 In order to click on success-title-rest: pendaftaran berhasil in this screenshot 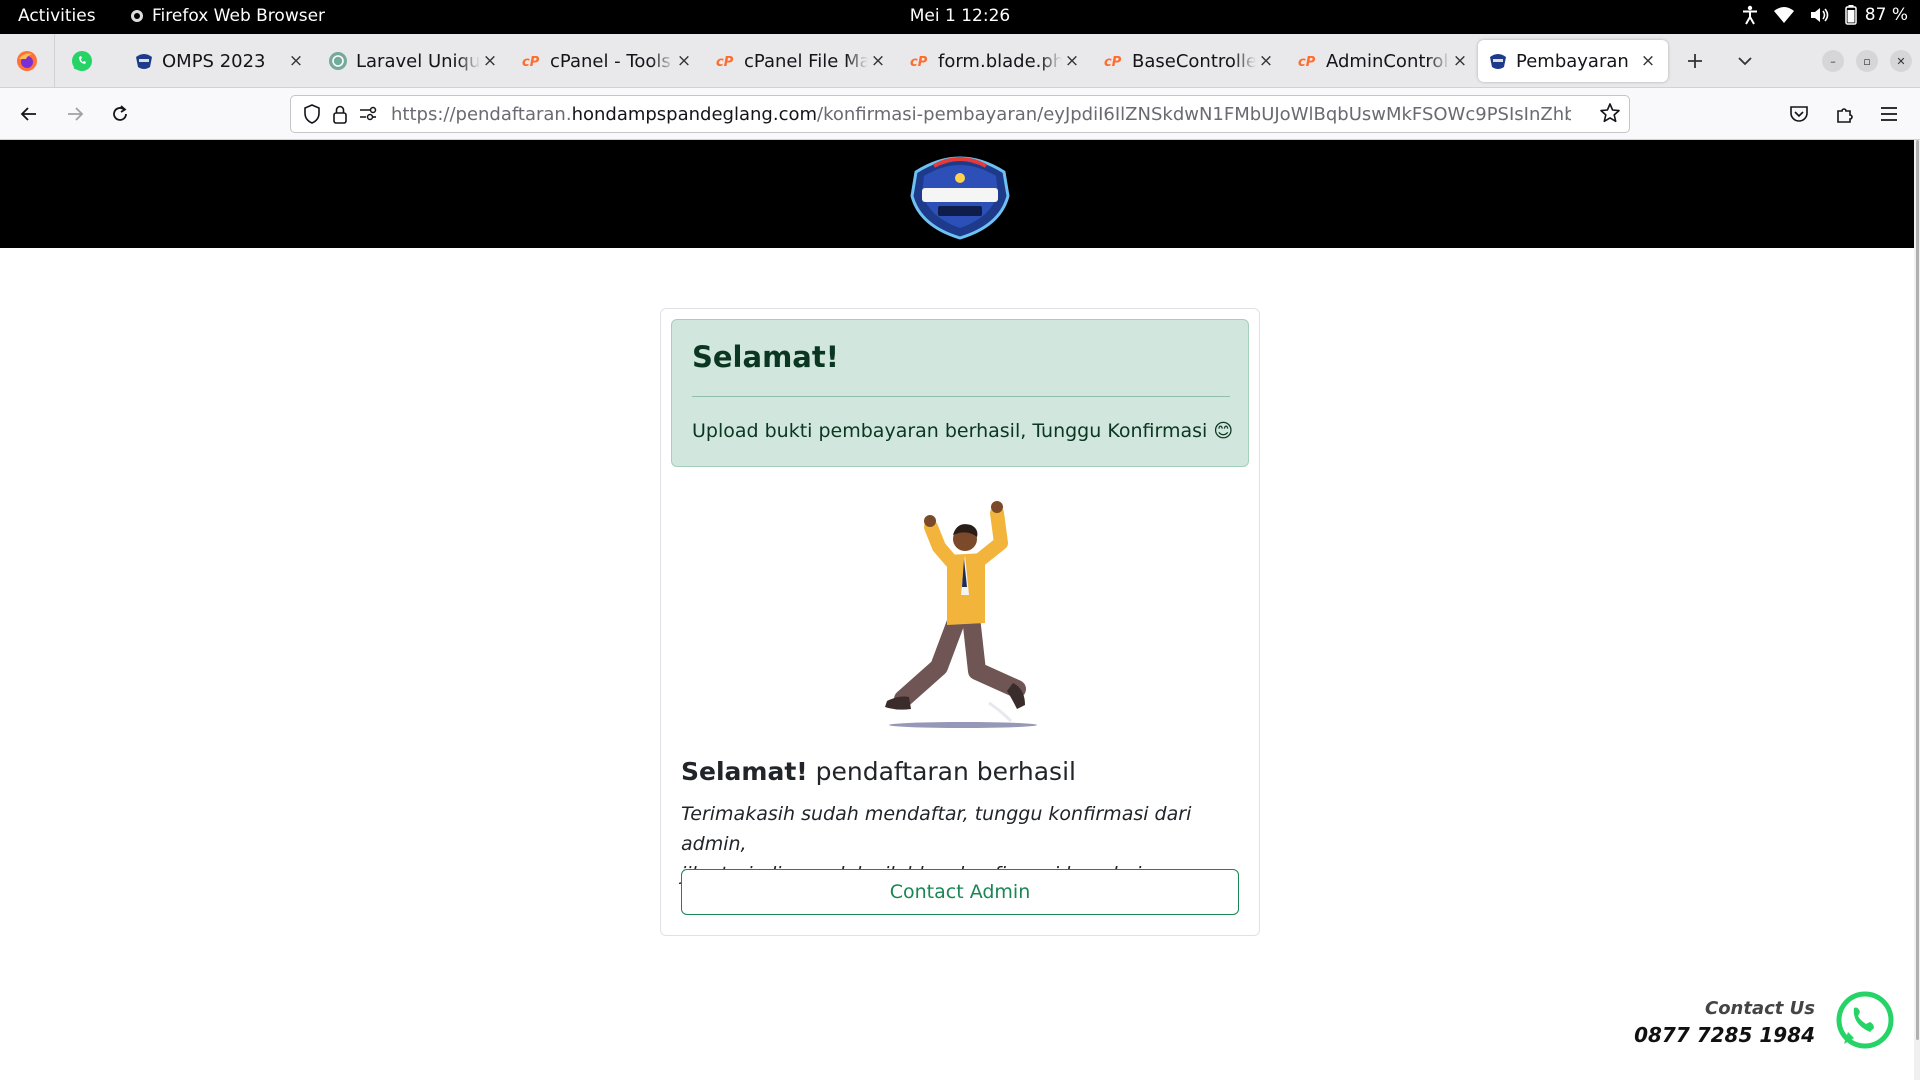, I will do `click(941, 771)`.